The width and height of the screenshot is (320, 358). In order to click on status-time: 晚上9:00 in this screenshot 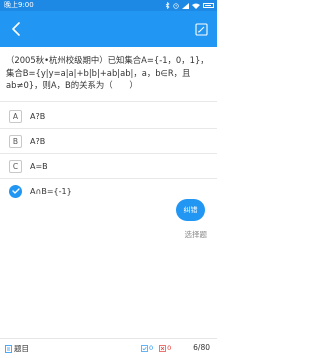, I will do `click(19, 5)`.